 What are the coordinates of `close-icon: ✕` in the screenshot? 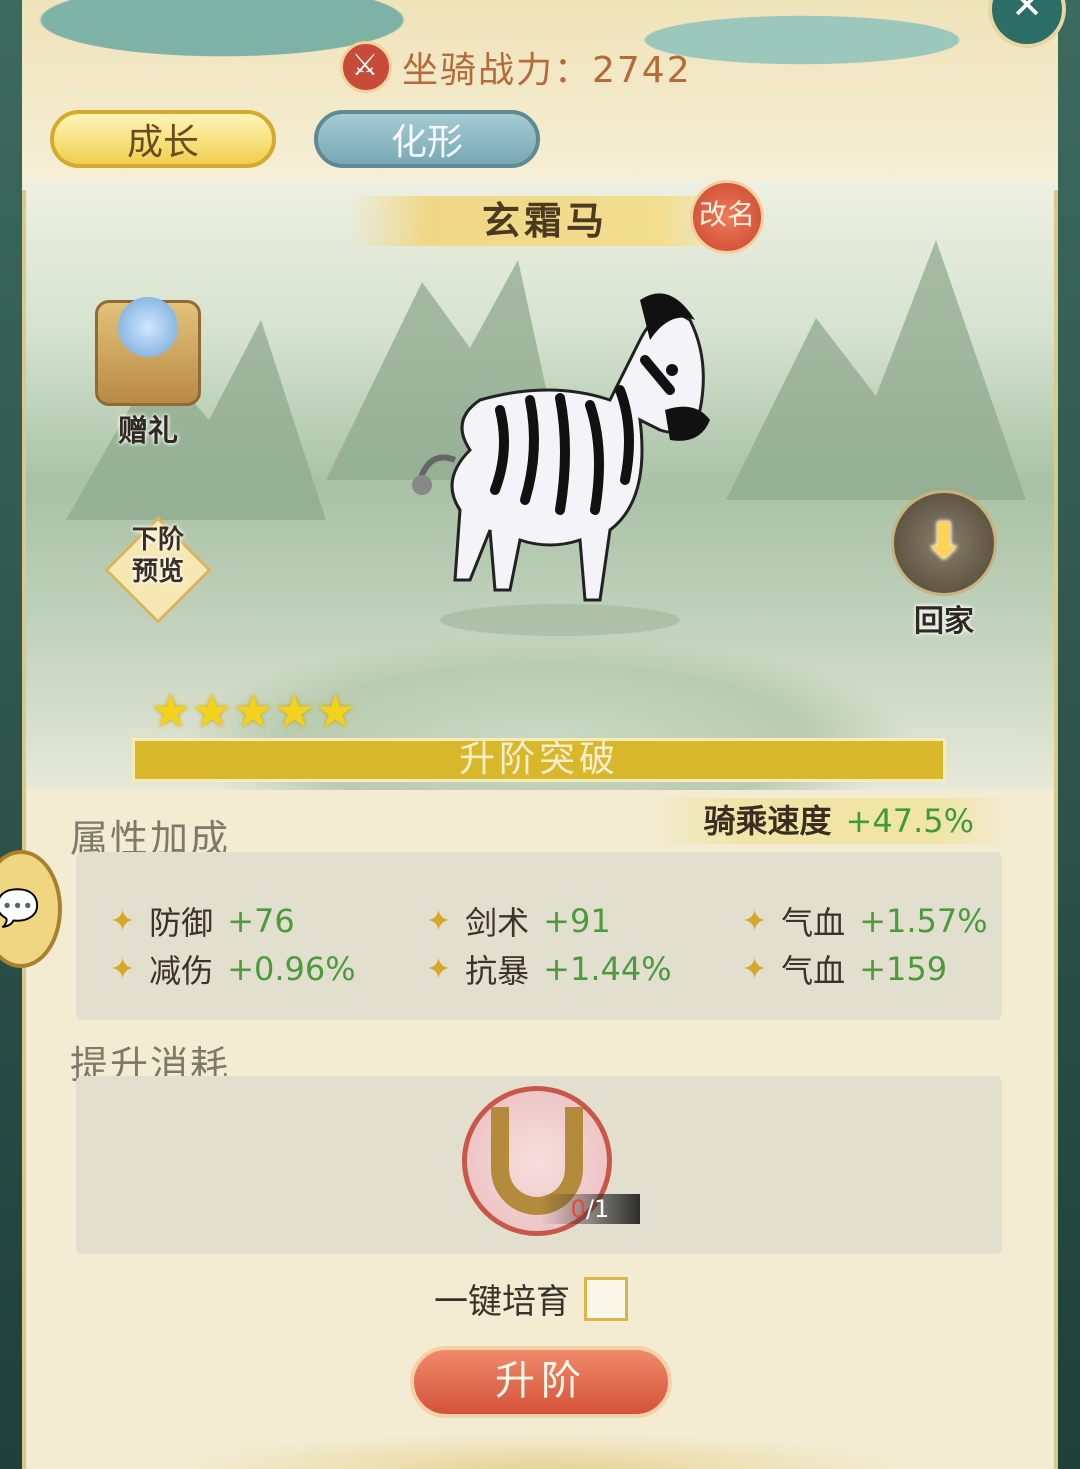 It's located at (1027, 13).